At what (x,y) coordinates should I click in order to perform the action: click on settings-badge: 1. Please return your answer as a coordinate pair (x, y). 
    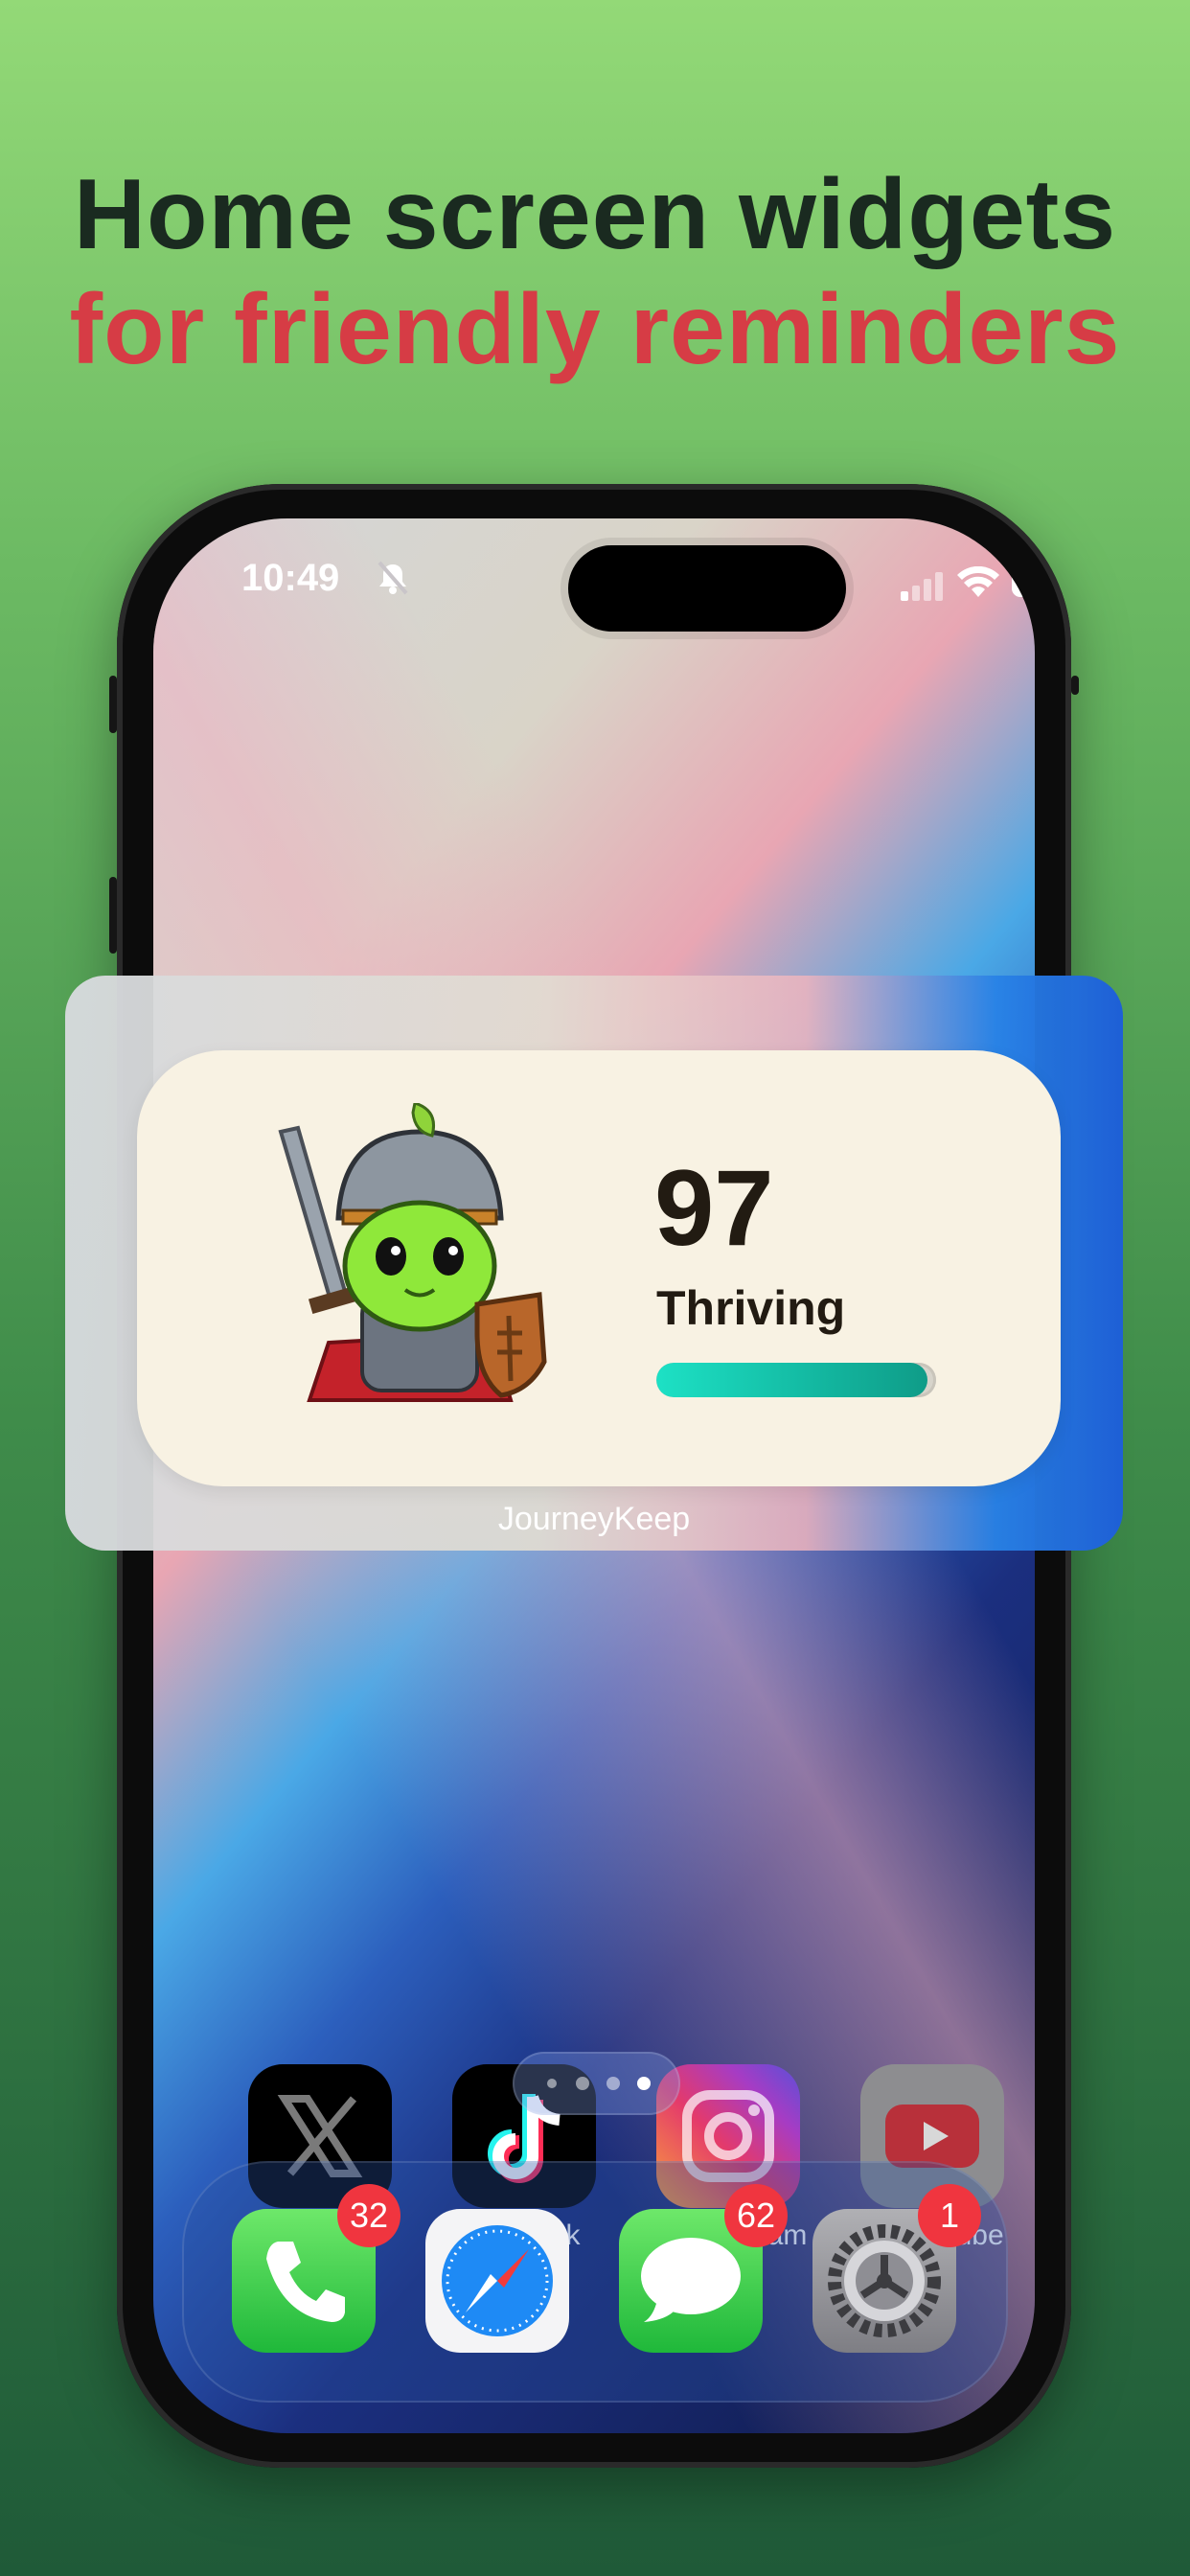
    Looking at the image, I should click on (950, 2215).